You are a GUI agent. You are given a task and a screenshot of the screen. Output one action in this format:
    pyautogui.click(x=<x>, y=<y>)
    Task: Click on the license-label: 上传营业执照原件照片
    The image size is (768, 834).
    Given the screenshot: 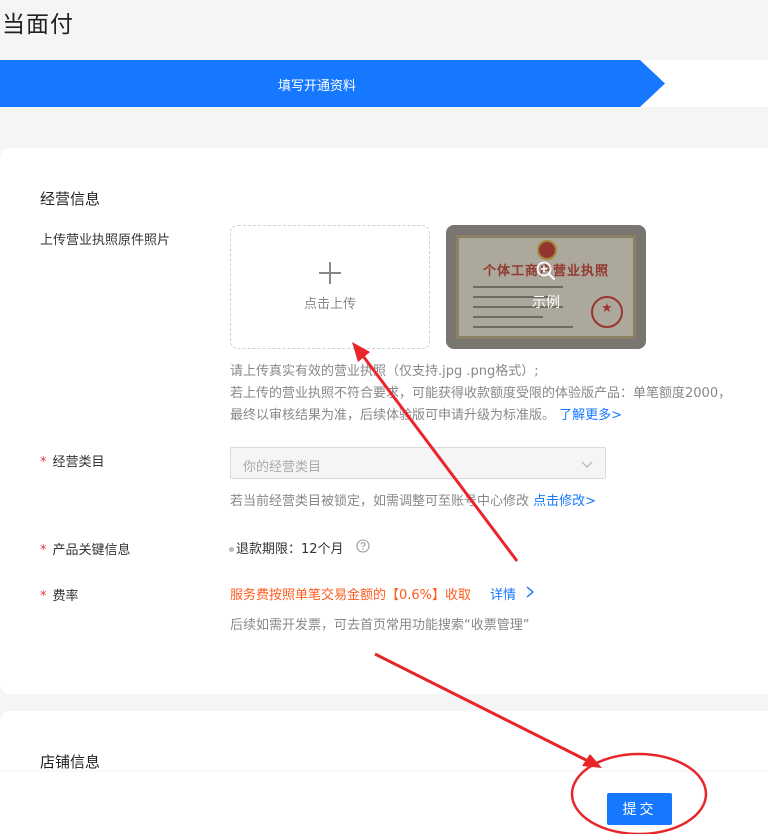 What is the action you would take?
    pyautogui.click(x=105, y=240)
    